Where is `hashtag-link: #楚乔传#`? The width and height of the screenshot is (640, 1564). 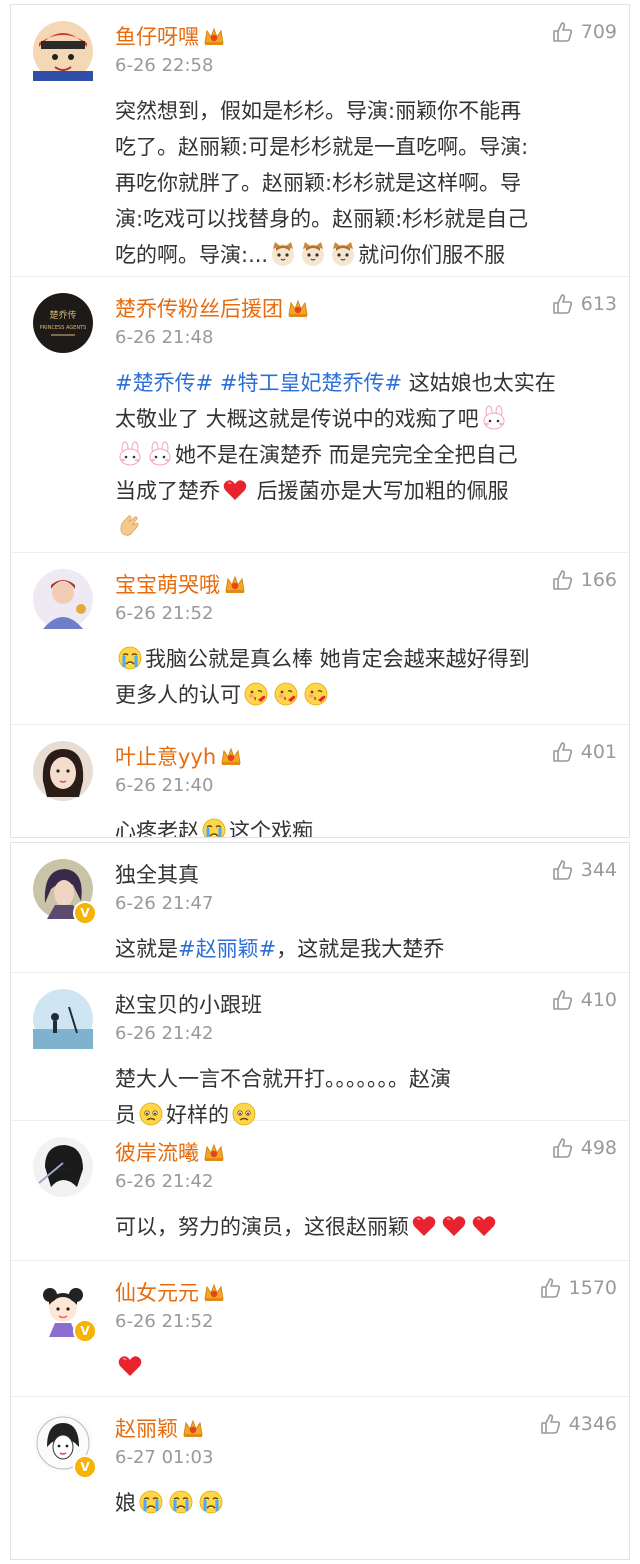
hashtag-link: #楚乔传# is located at coordinates (164, 383).